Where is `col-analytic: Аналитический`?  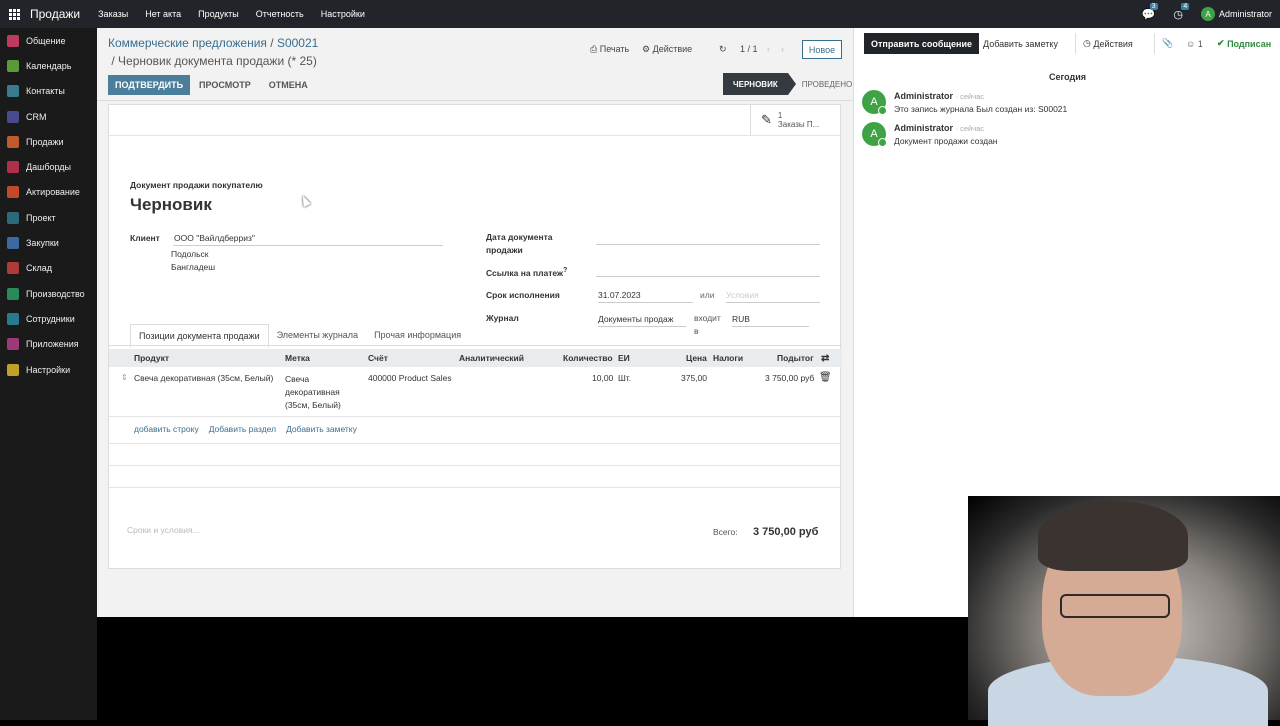 col-analytic: Аналитический is located at coordinates (491, 358).